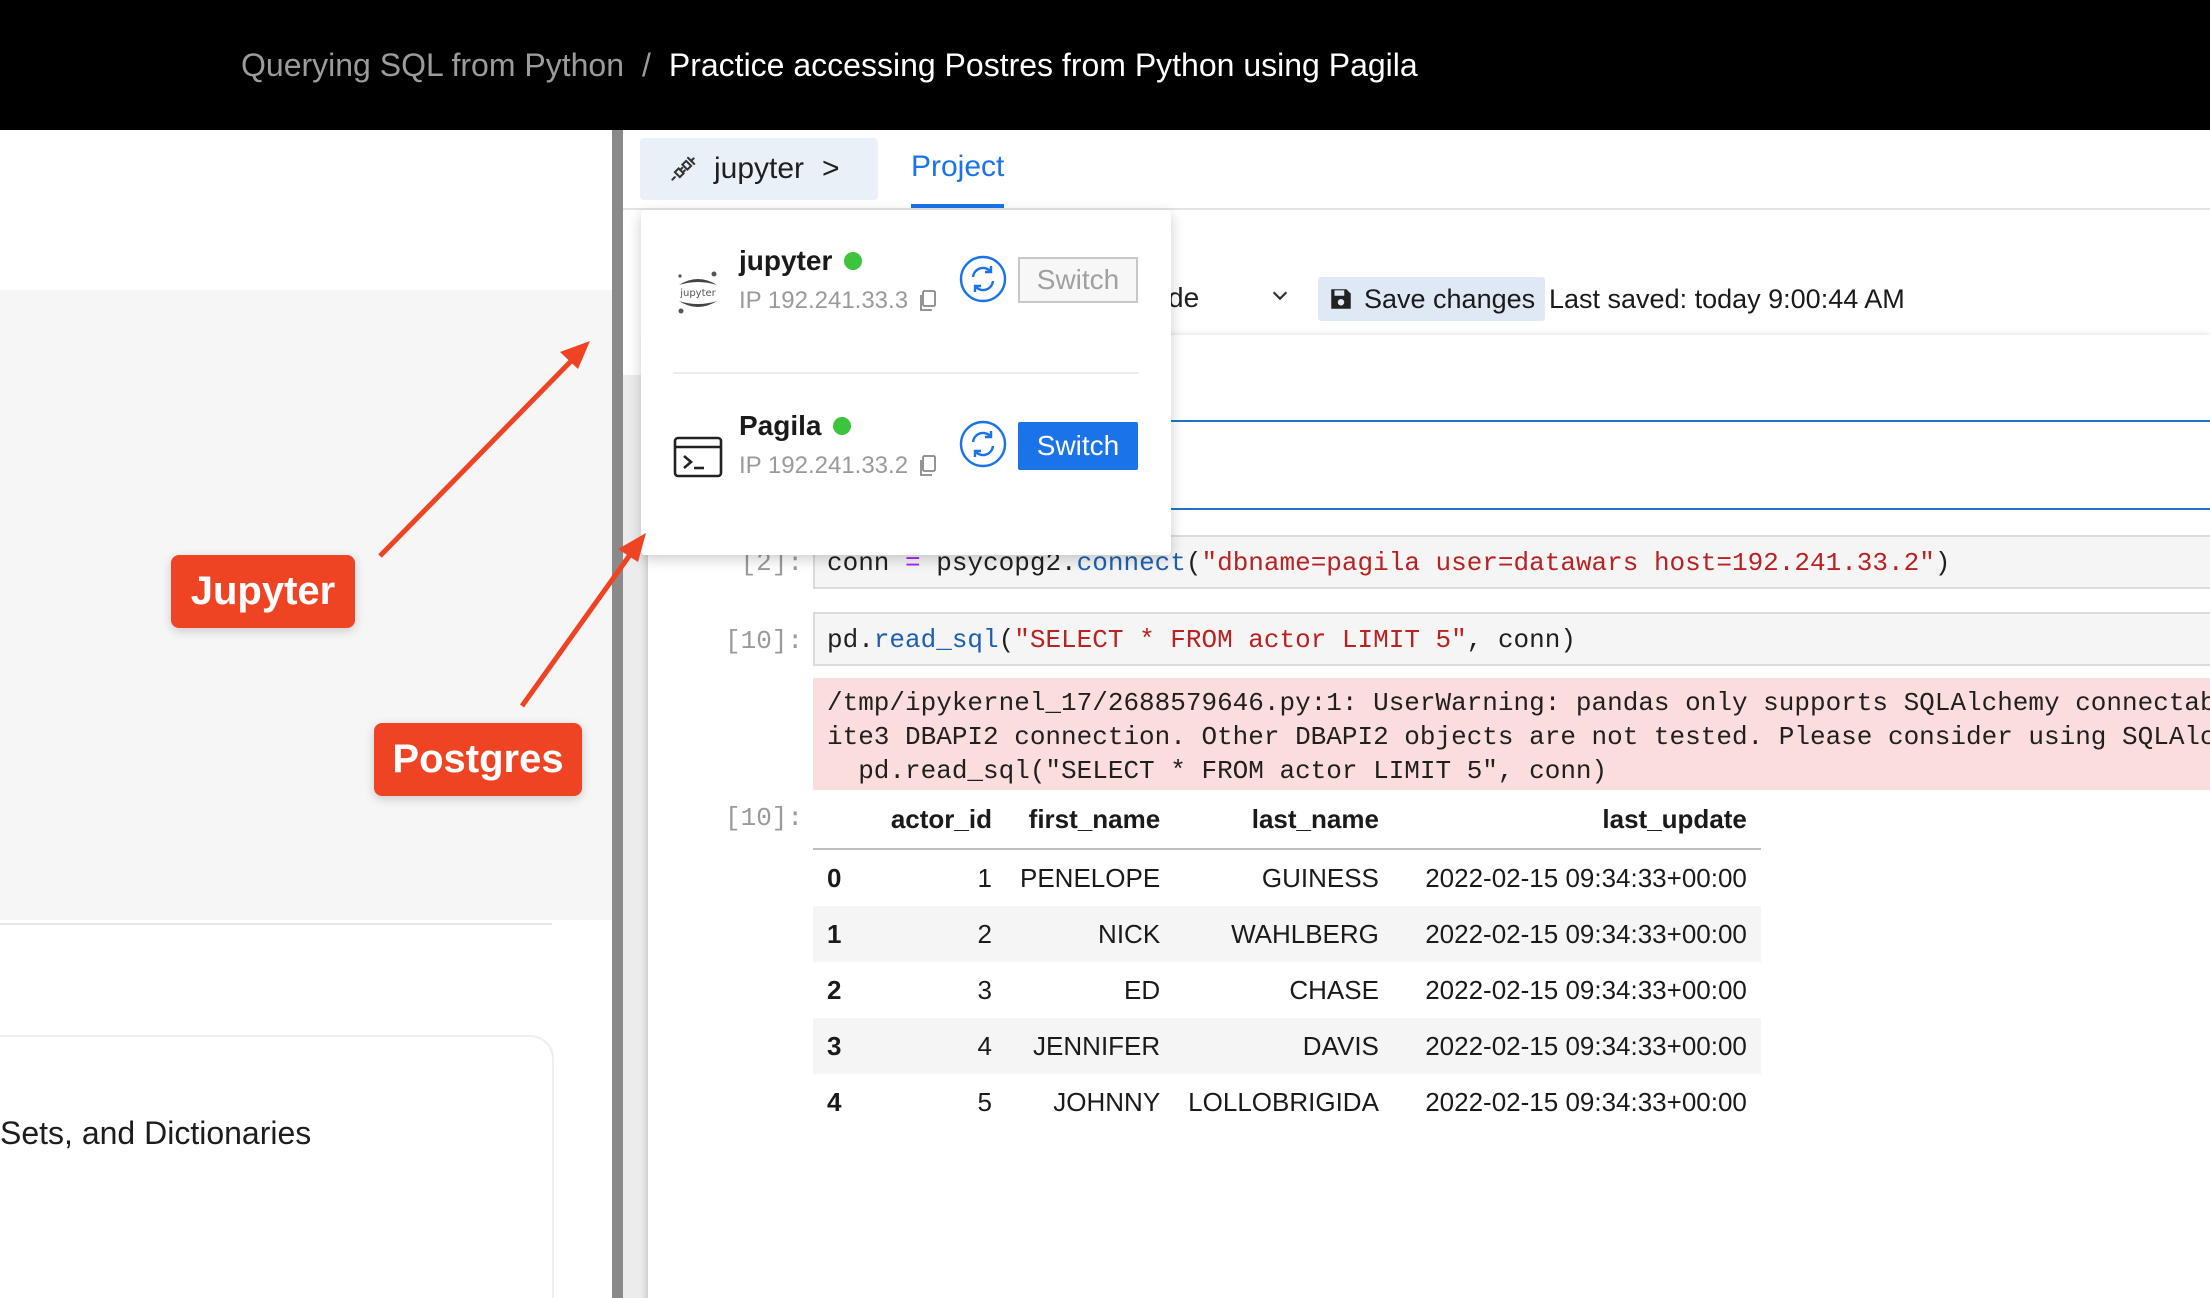 The width and height of the screenshot is (2210, 1298). What do you see at coordinates (1183, 298) in the screenshot?
I see `mode-select-value: de` at bounding box center [1183, 298].